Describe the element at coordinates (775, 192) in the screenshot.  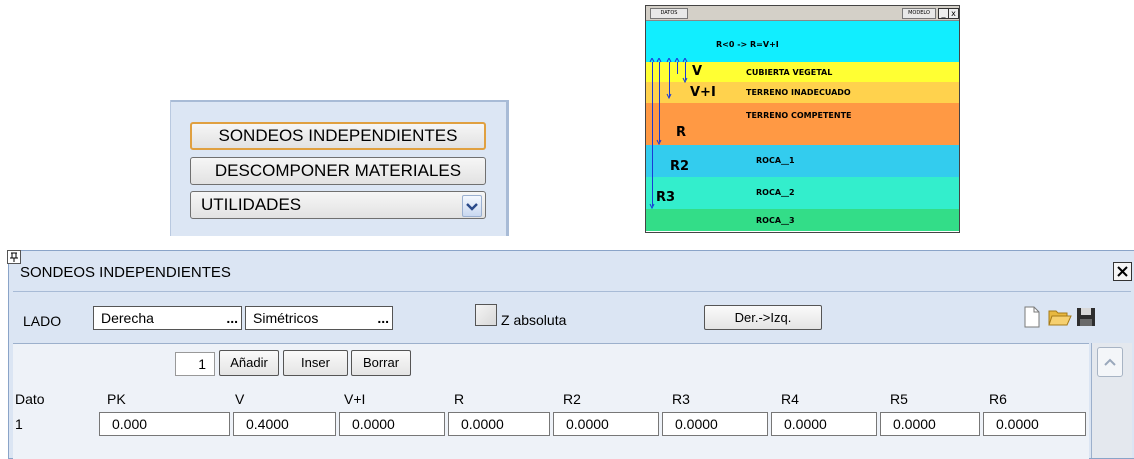
I see `layer-label: ROCA__2` at that location.